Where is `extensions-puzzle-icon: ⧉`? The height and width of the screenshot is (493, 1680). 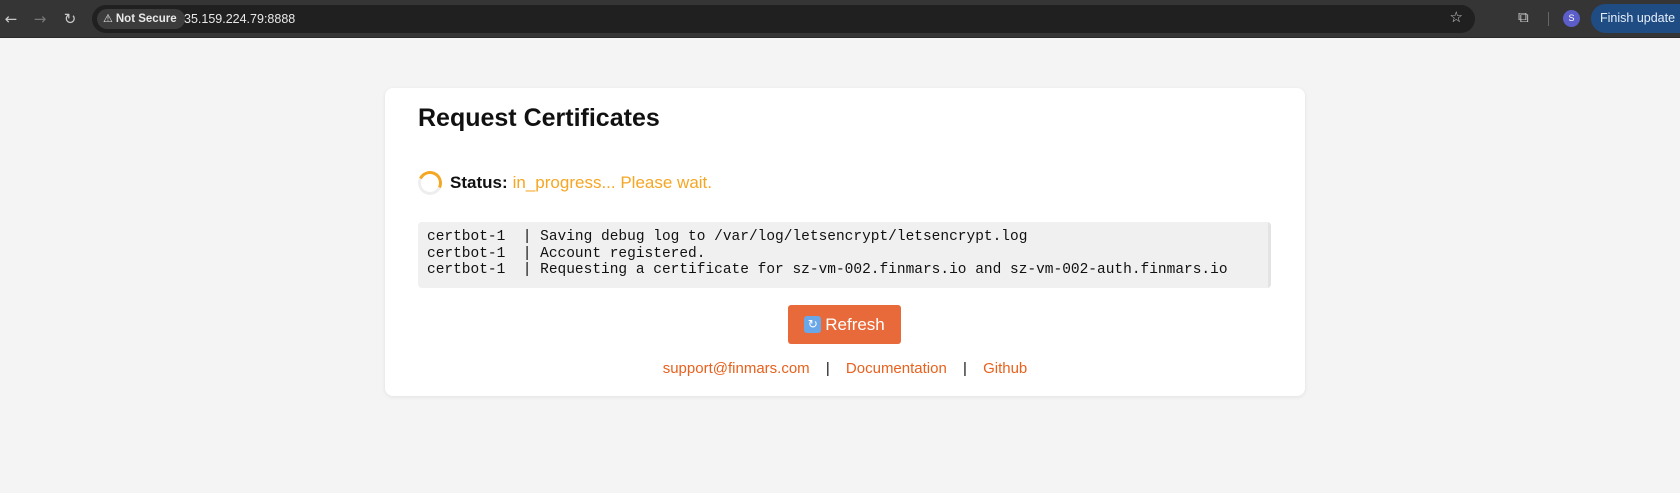
extensions-puzzle-icon: ⧉ is located at coordinates (1527, 17).